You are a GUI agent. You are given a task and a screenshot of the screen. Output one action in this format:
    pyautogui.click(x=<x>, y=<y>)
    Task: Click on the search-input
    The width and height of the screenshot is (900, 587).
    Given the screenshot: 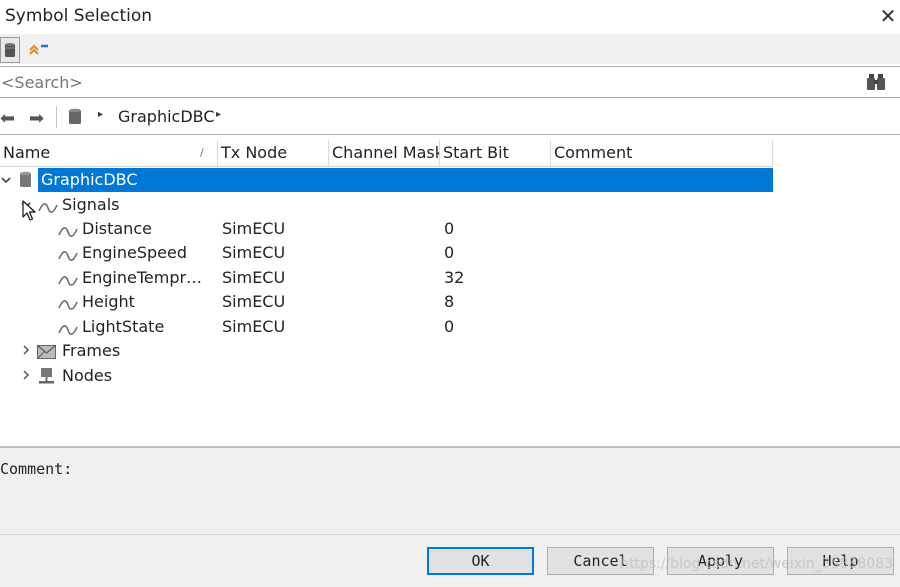 What is the action you would take?
    pyautogui.click(x=420, y=82)
    